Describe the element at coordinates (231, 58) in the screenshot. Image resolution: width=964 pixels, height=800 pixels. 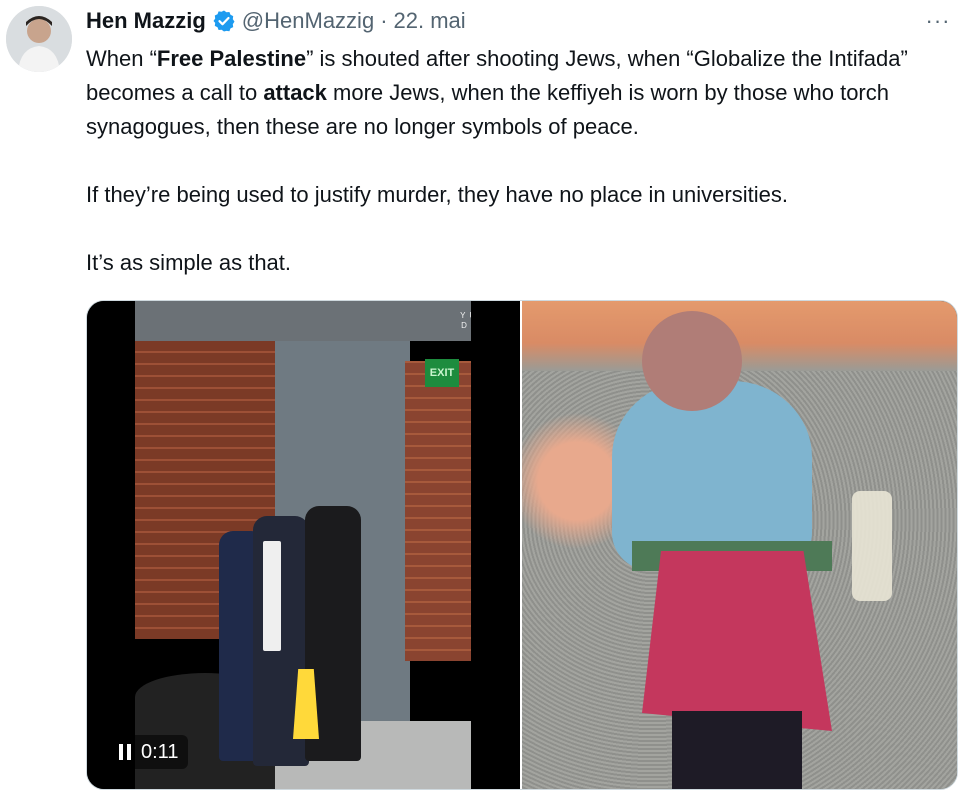
I see `bold-text: Free Palestine` at that location.